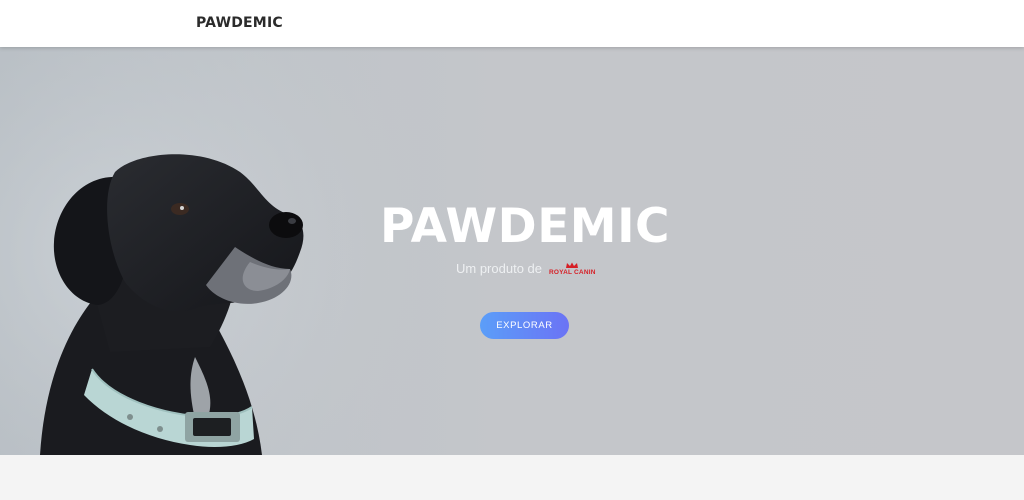  Describe the element at coordinates (499, 268) in the screenshot. I see `subtitle-text: Um produto de` at that location.